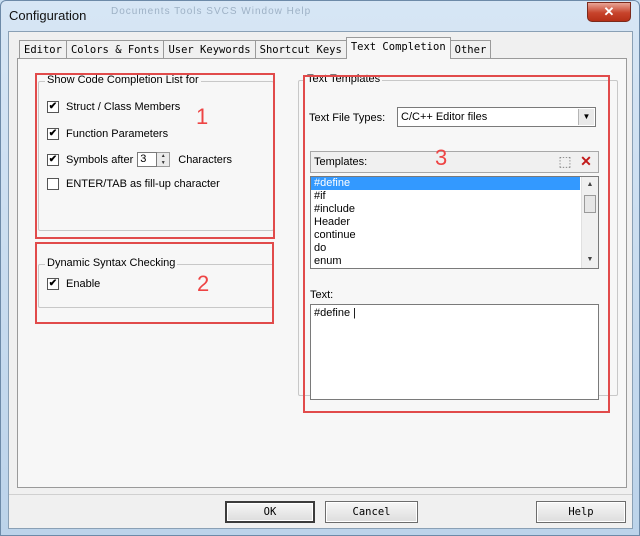  Describe the element at coordinates (202, 116) in the screenshot. I see `annotation-number-1: 1` at that location.